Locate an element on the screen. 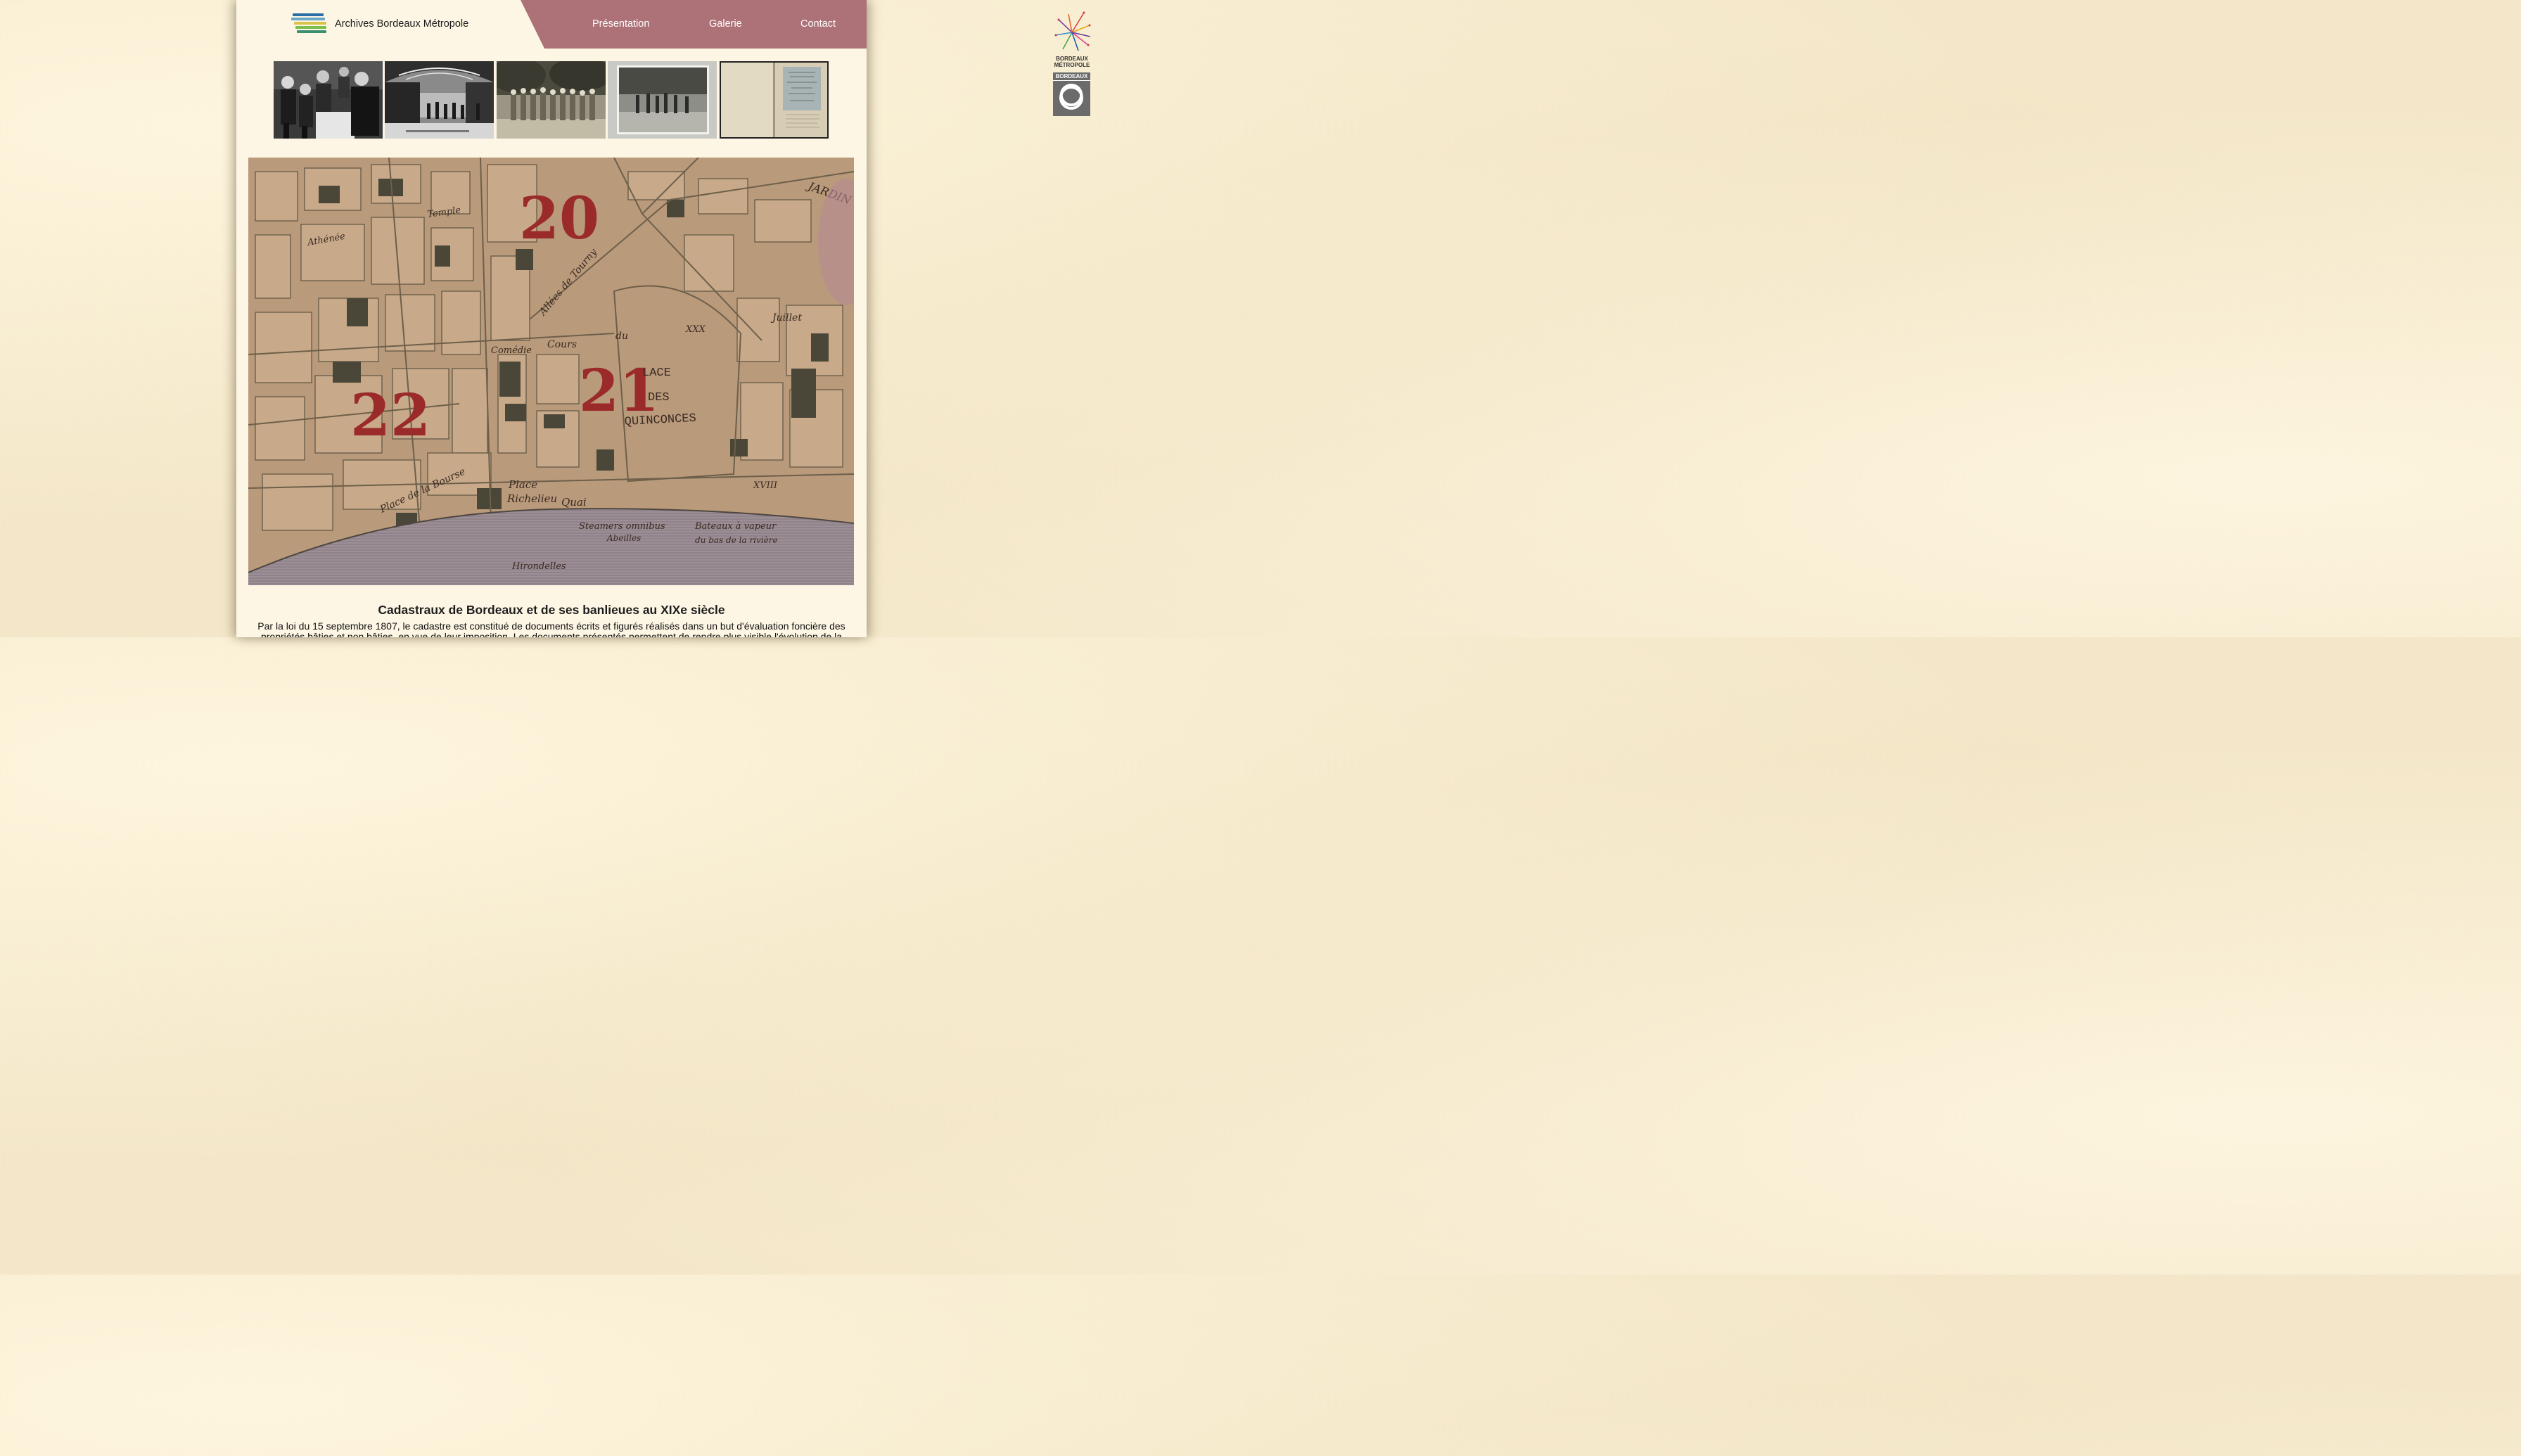 The width and height of the screenshot is (2521, 1456). city-logo-text: BORDEAUX is located at coordinates (1071, 76).